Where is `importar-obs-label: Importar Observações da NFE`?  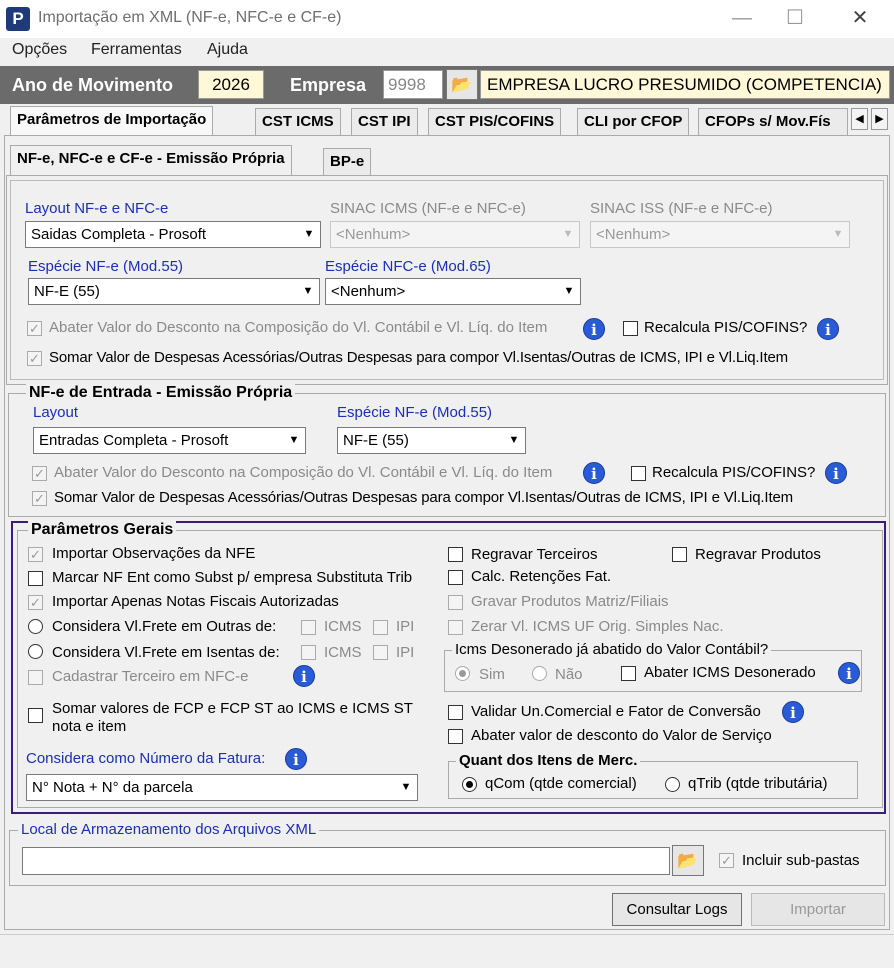
importar-obs-label: Importar Observações da NFE is located at coordinates (154, 553).